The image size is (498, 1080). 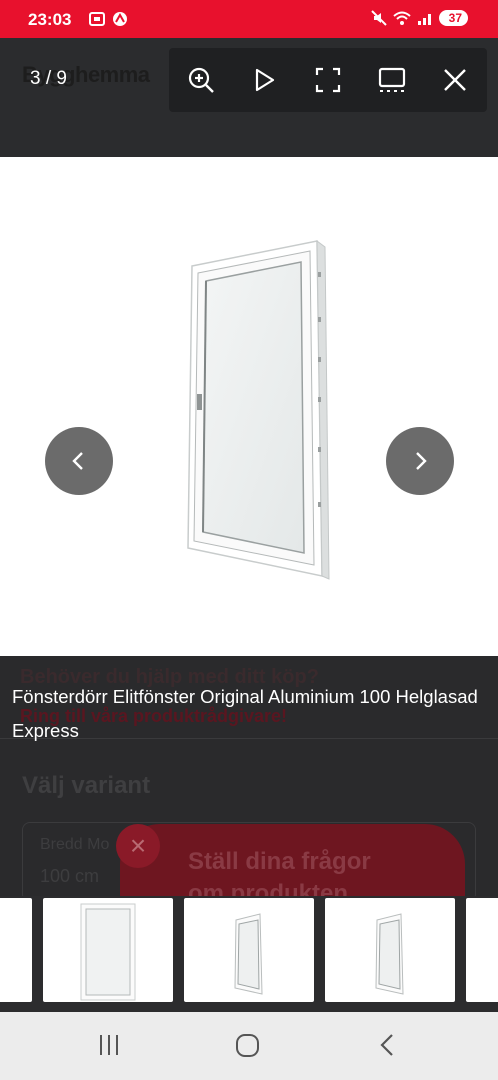 What do you see at coordinates (50, 19) in the screenshot?
I see `status-time: 23:03` at bounding box center [50, 19].